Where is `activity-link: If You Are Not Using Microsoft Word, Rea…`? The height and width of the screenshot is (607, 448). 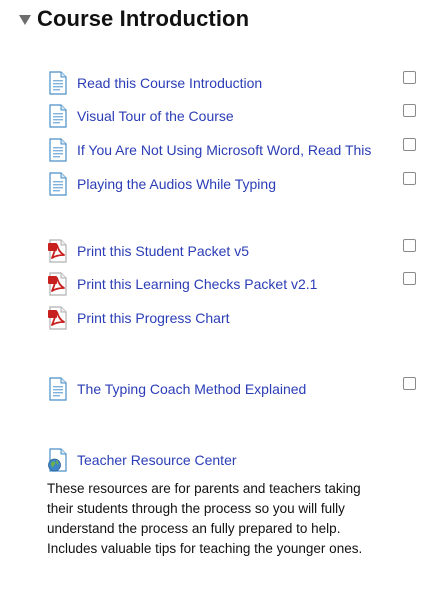
activity-link: If You Are Not Using Microsoft Word, Rea… is located at coordinates (224, 150).